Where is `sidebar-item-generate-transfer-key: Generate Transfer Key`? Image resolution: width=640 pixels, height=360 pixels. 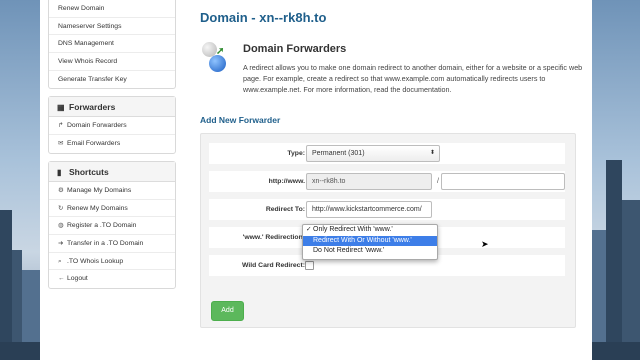
sidebar-item-generate-transfer-key: Generate Transfer Key is located at coordinates (112, 80).